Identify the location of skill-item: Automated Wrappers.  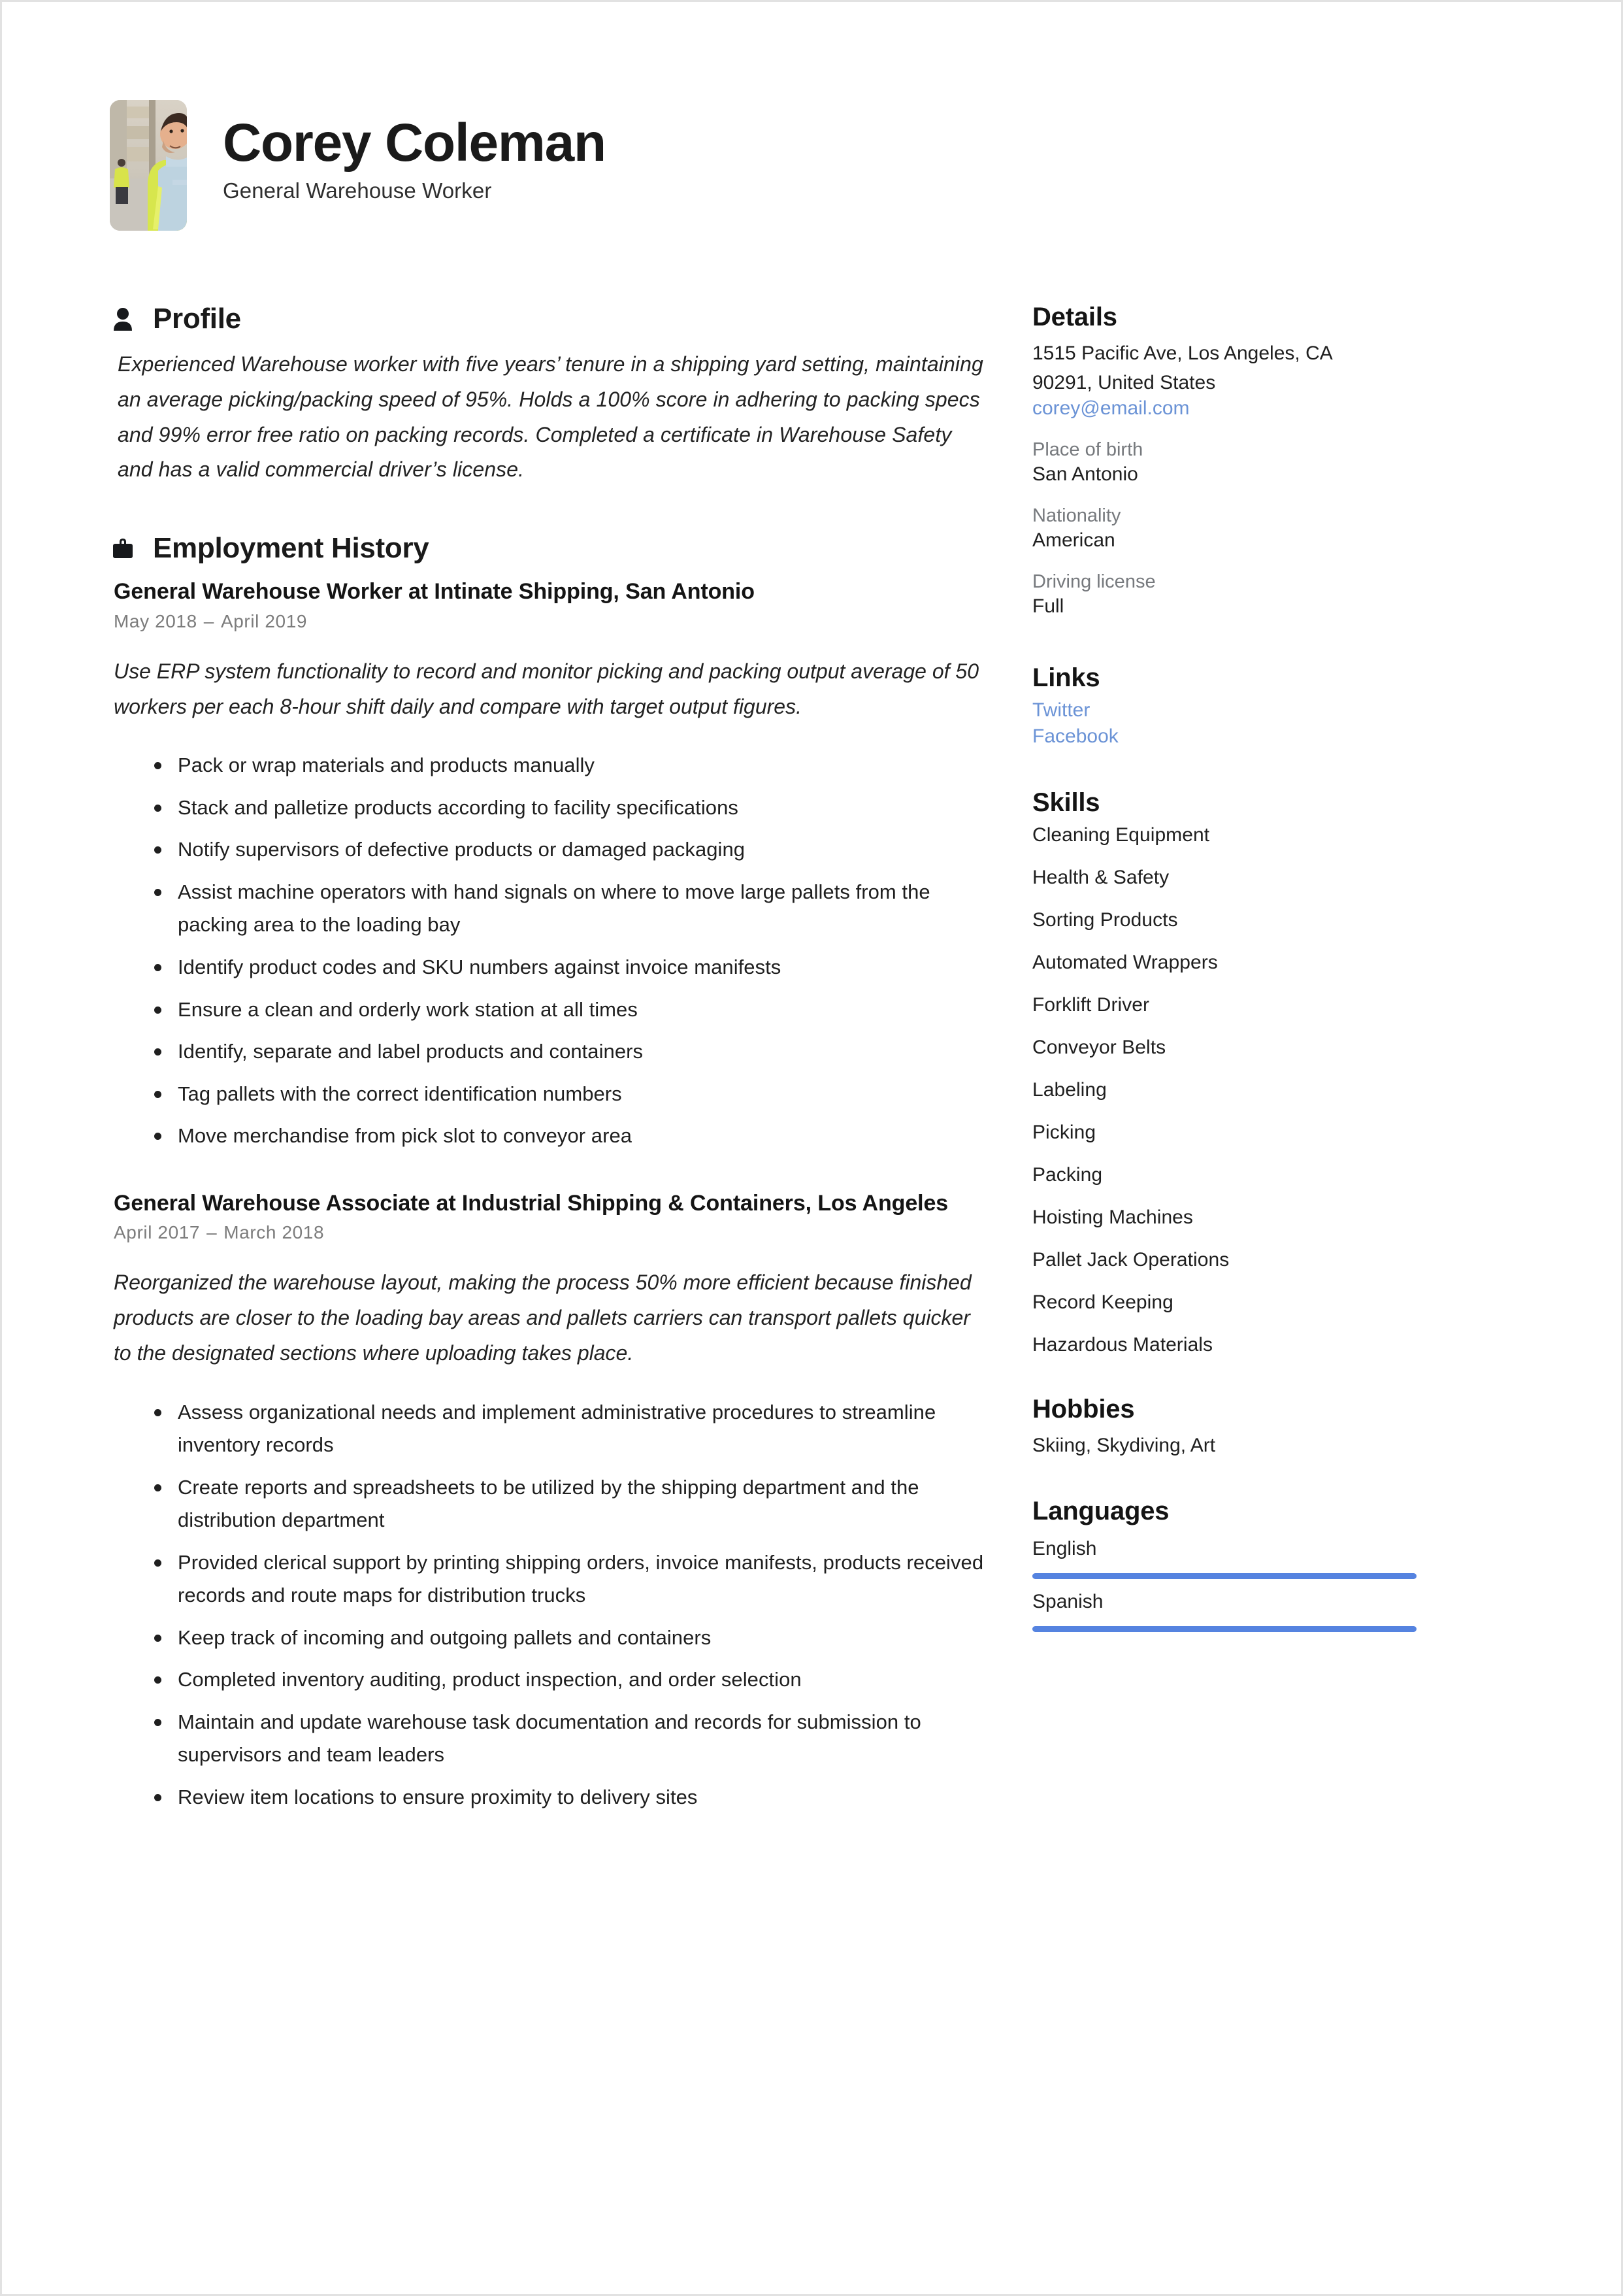
(1125, 962).